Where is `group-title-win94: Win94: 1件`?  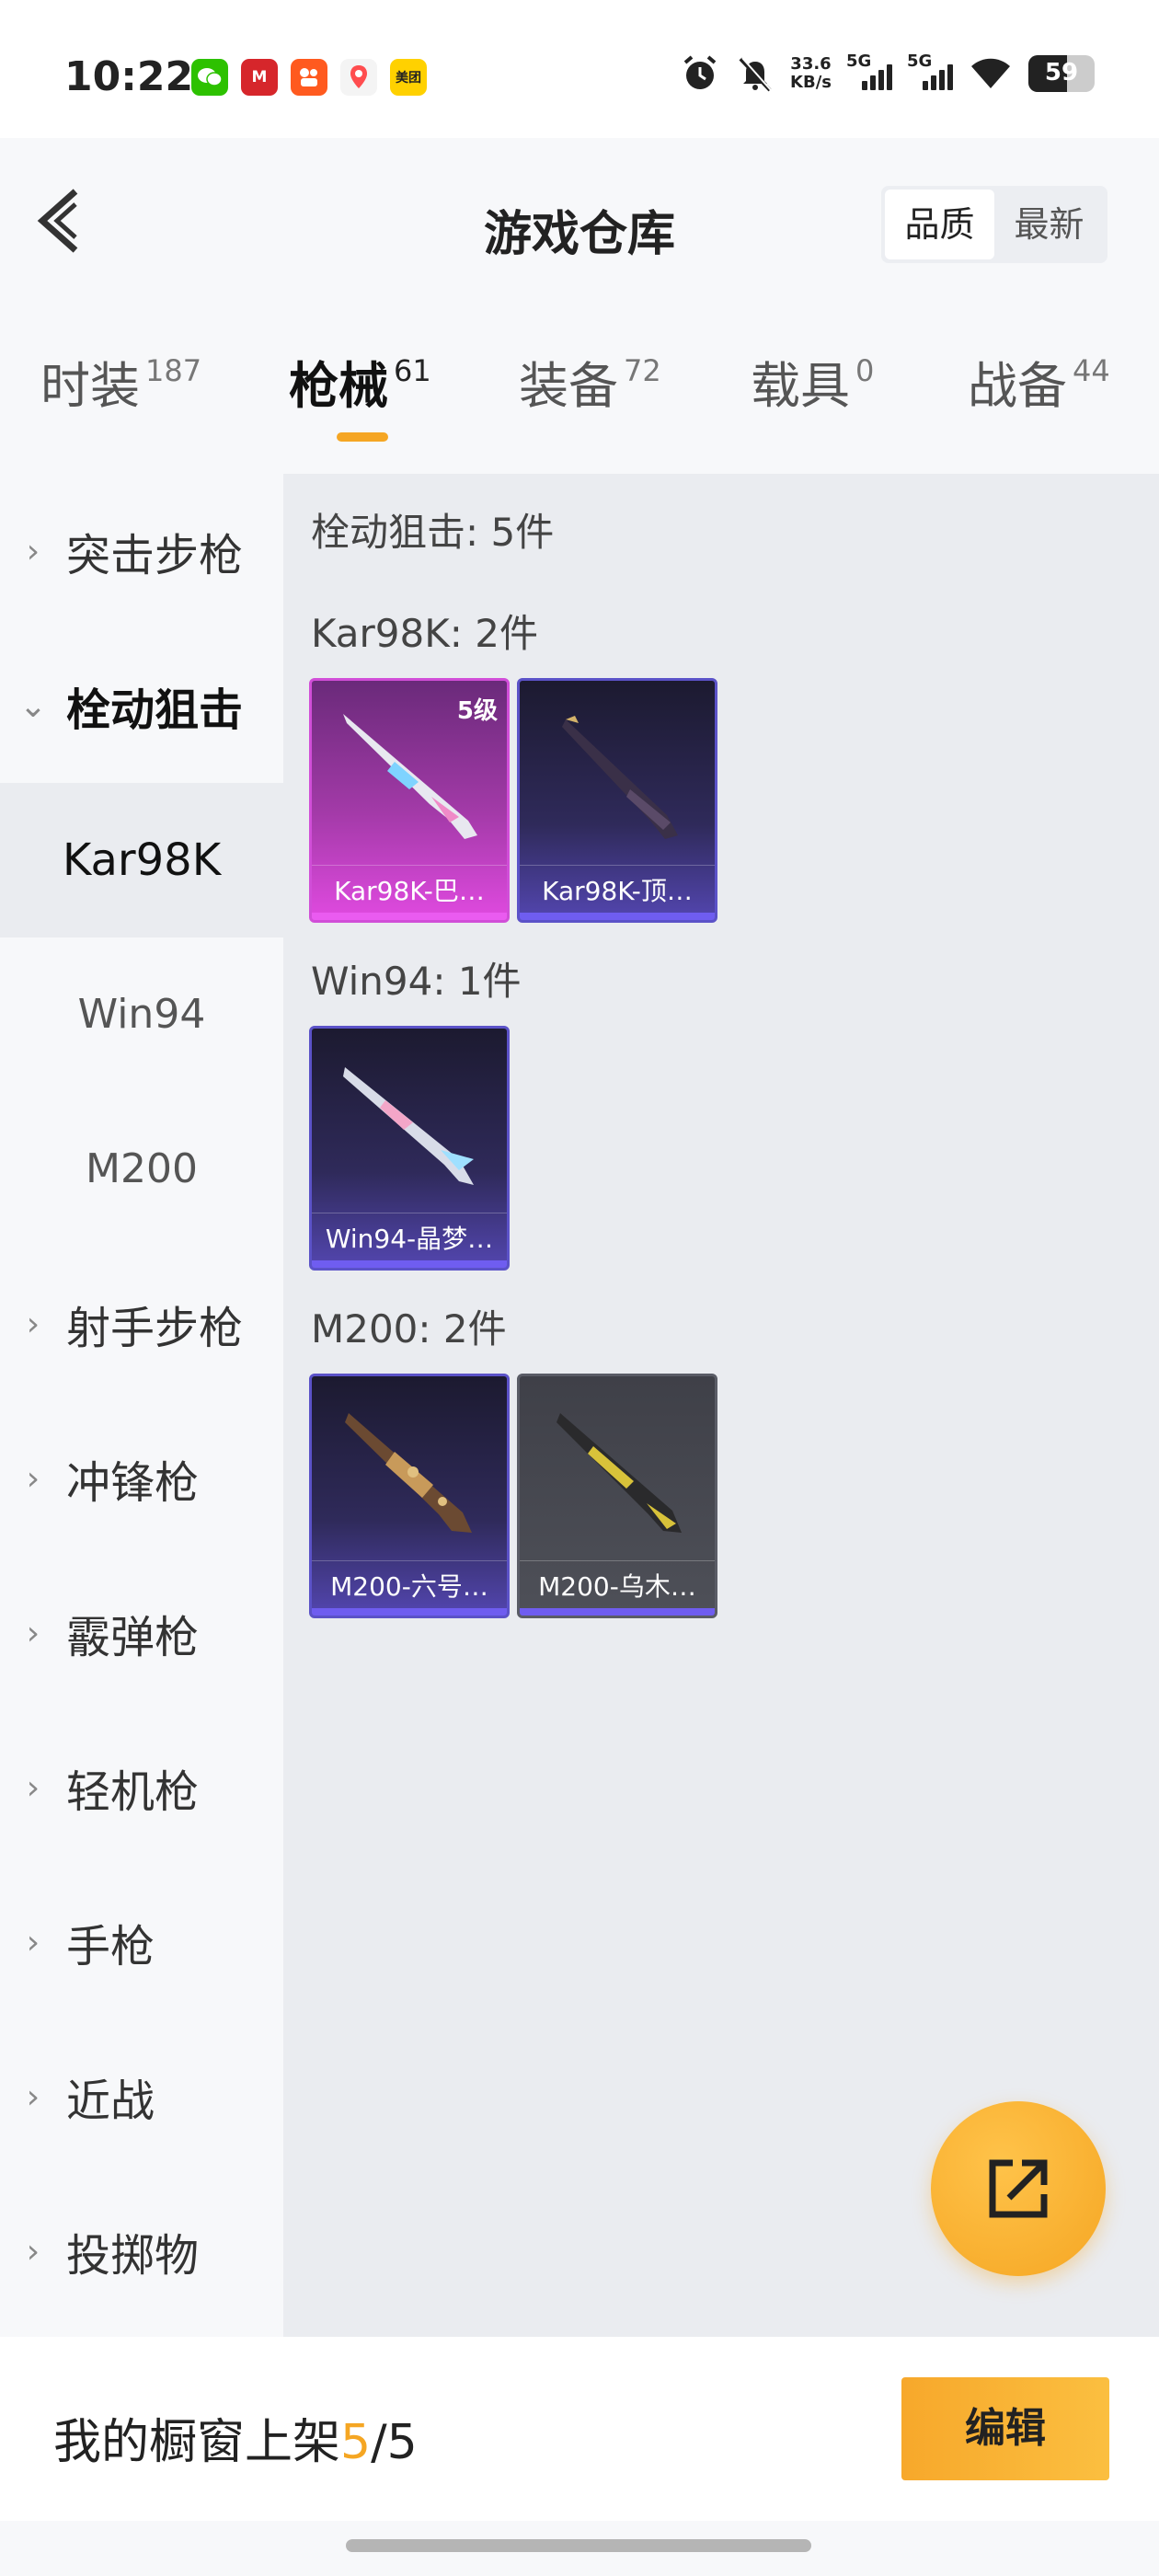
group-title-win94: Win94: 1件 is located at coordinates (416, 981).